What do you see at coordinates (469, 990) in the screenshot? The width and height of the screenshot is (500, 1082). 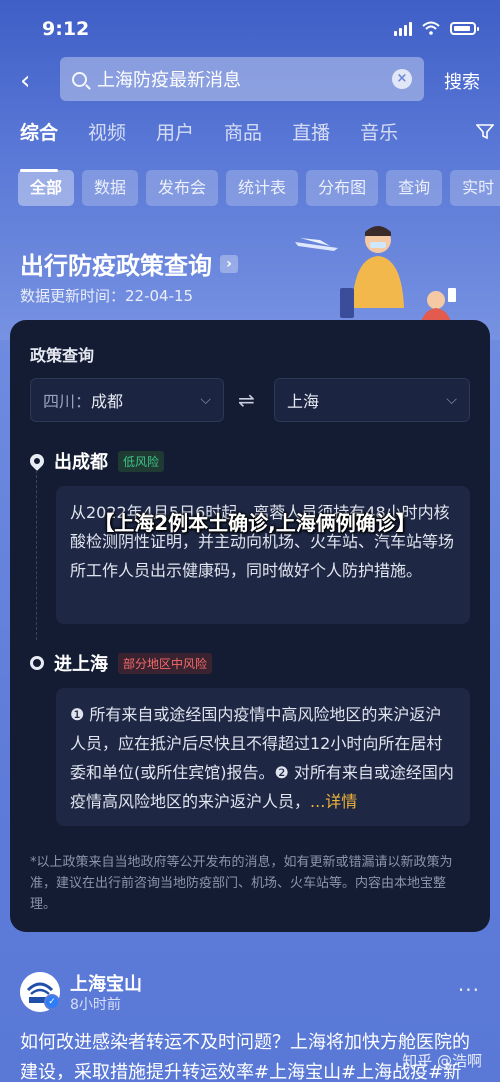 I see `more-options-icon: ···` at bounding box center [469, 990].